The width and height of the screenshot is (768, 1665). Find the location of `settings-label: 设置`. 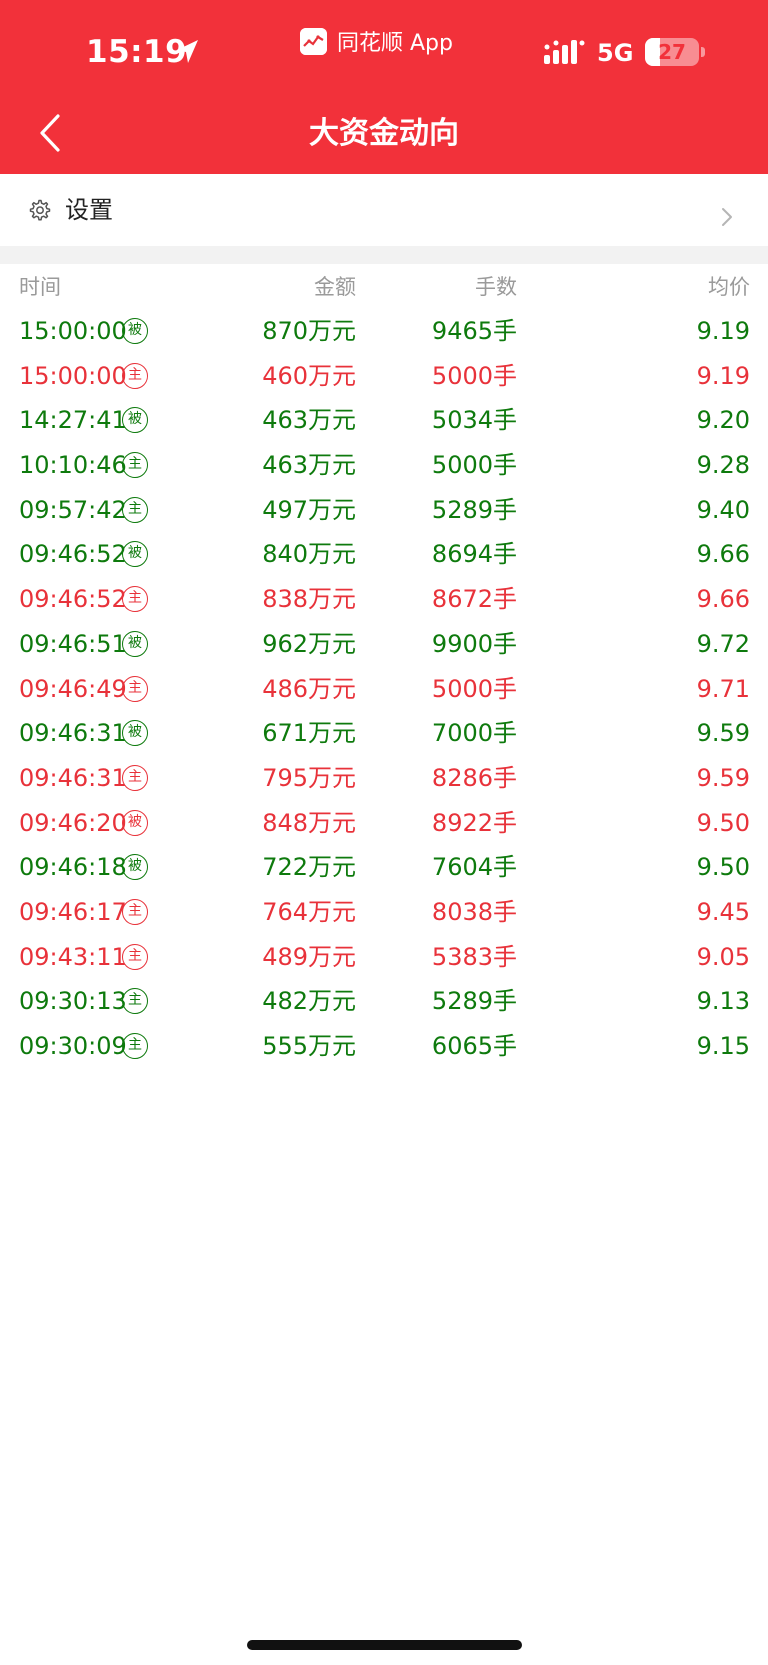

settings-label: 设置 is located at coordinates (89, 210).